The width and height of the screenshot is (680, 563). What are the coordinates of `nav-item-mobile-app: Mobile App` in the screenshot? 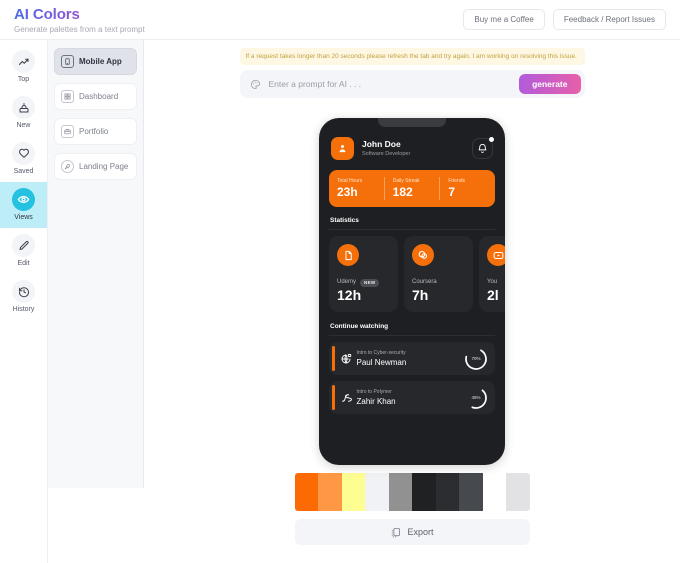 It's located at (95, 61).